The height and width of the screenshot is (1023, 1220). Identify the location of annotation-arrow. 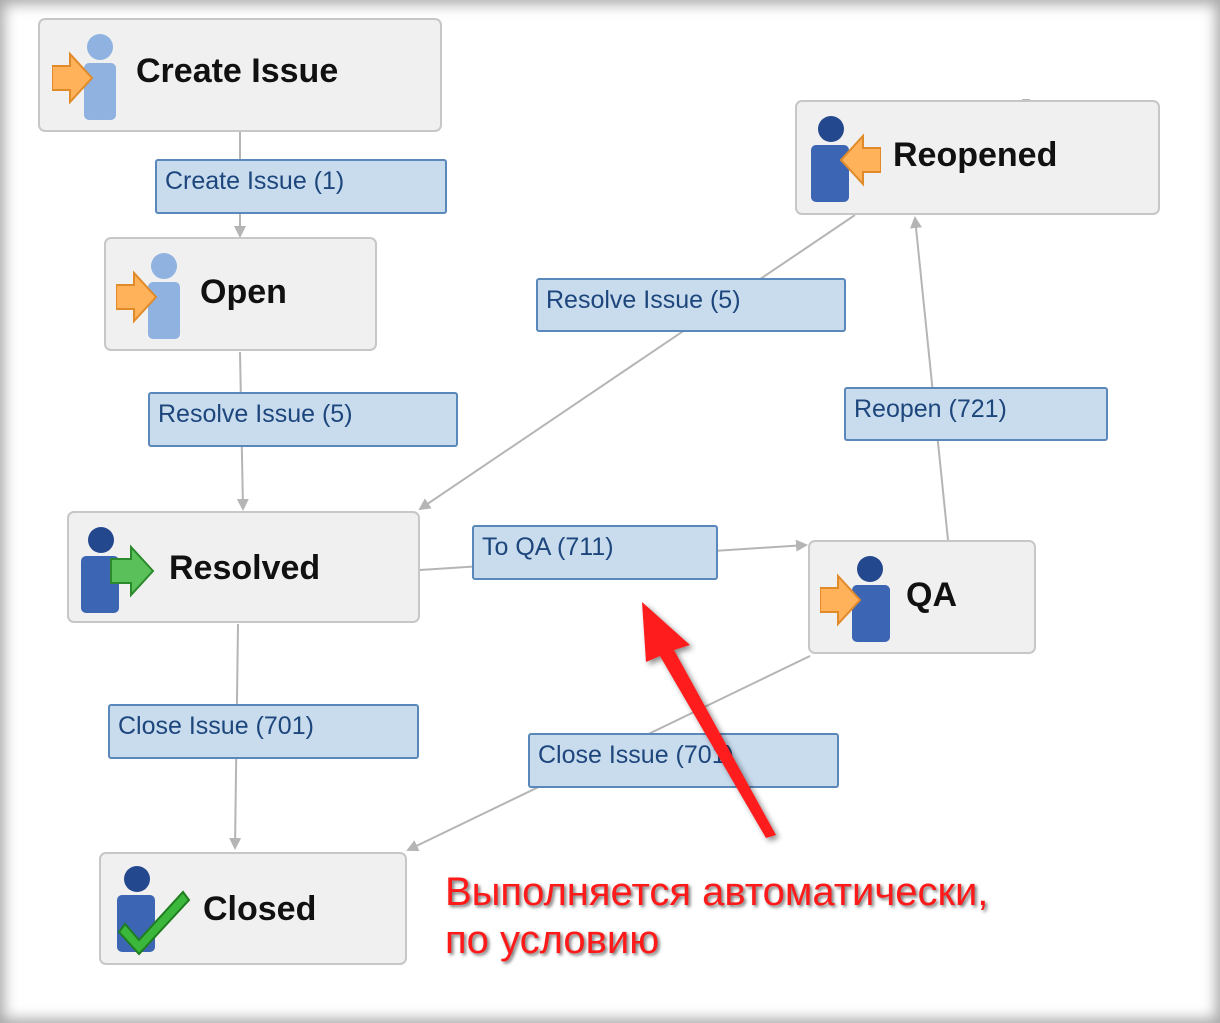
(709, 720).